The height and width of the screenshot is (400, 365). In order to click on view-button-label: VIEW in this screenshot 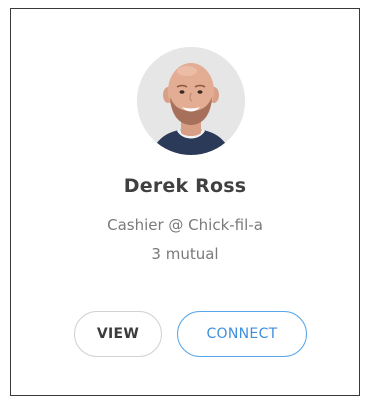, I will do `click(118, 334)`.